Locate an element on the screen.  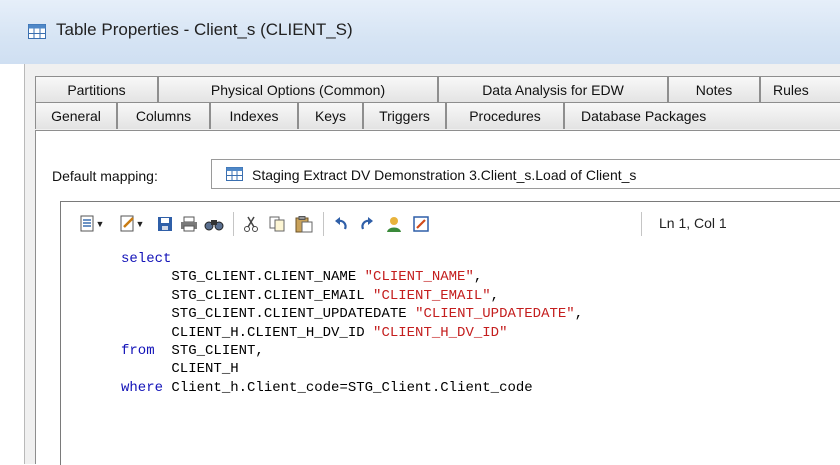
code-line: select is located at coordinates (352, 259).